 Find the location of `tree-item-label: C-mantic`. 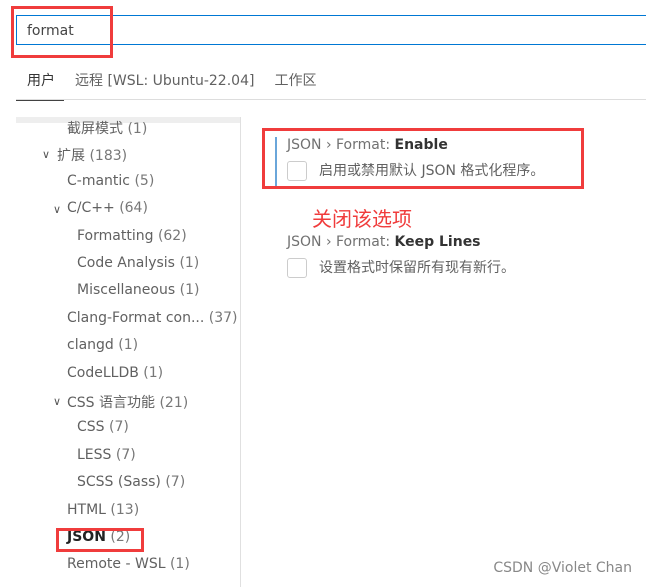

tree-item-label: C-mantic is located at coordinates (98, 180).